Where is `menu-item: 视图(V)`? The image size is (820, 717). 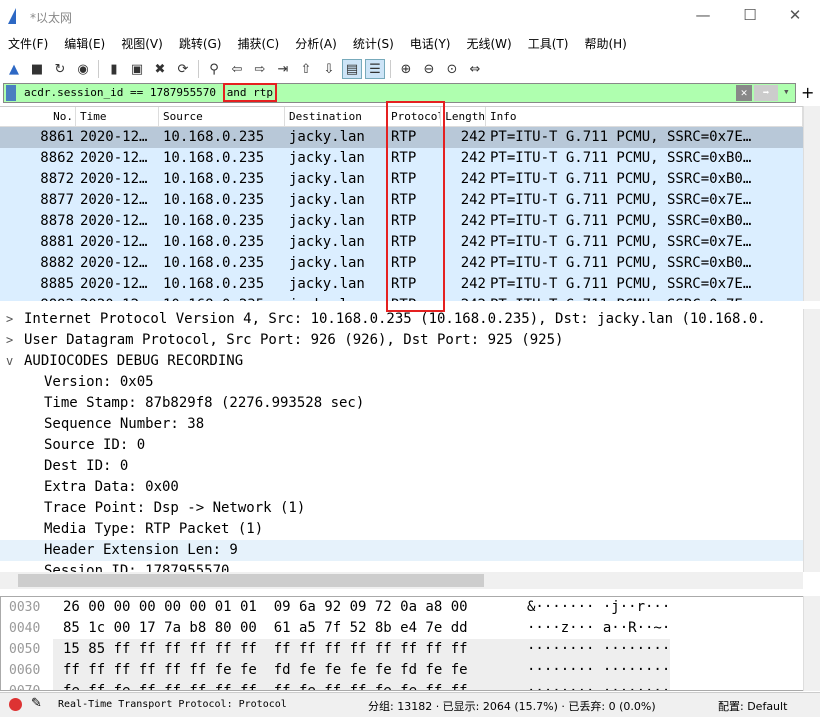 menu-item: 视图(V) is located at coordinates (142, 45).